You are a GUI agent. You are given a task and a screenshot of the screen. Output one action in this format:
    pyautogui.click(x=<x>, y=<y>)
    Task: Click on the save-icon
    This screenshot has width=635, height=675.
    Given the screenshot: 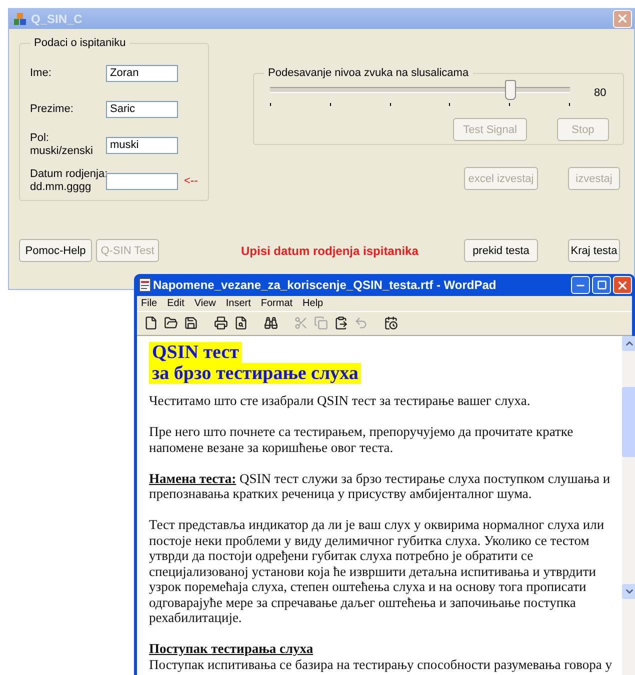 What is the action you would take?
    pyautogui.click(x=191, y=323)
    